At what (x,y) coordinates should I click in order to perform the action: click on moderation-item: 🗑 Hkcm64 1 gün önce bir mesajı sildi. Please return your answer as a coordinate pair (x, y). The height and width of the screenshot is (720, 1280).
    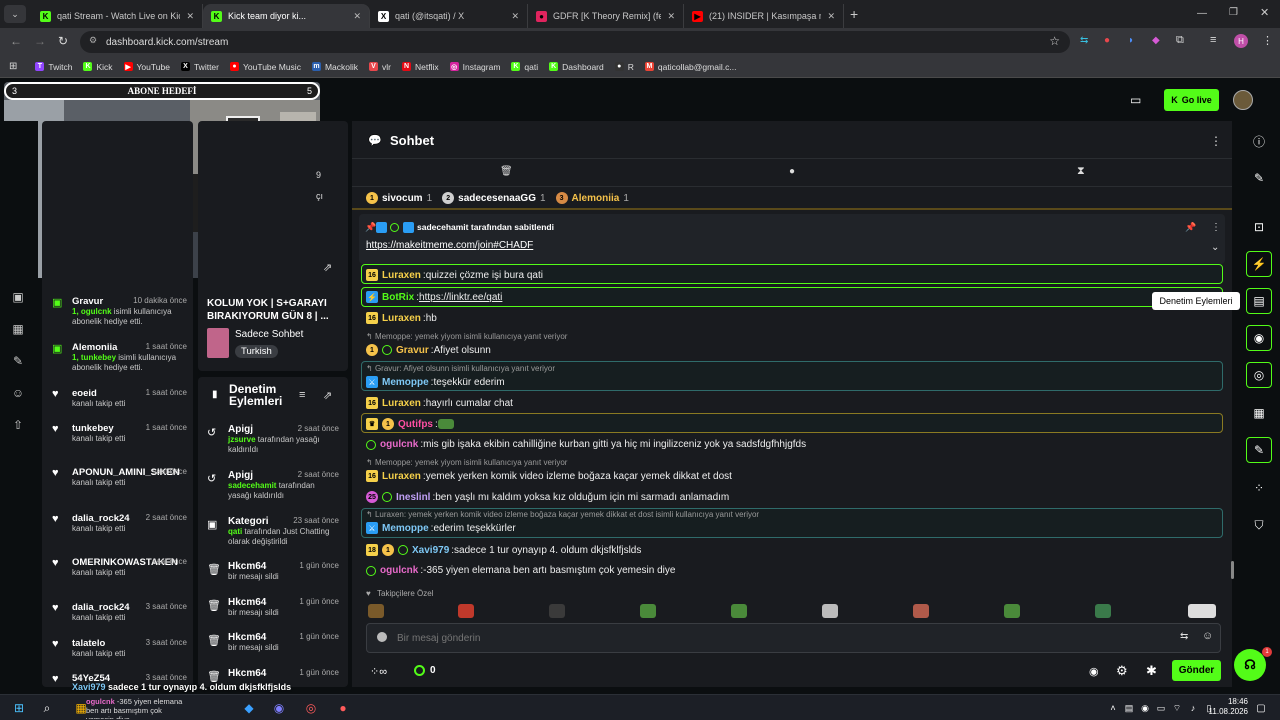
    Looking at the image, I should click on (273, 642).